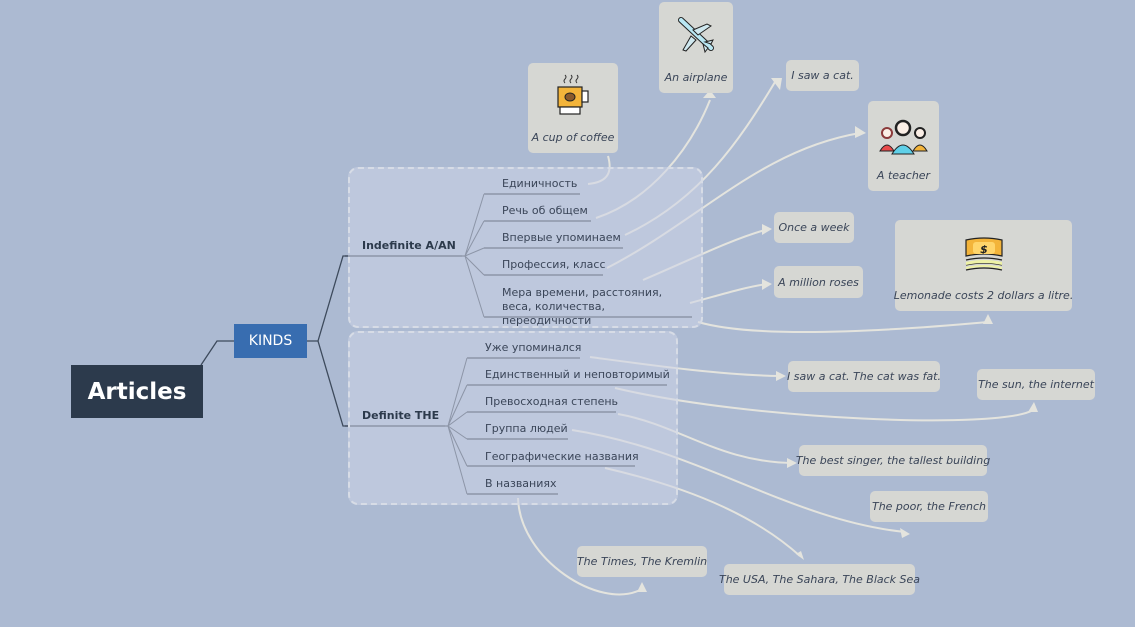  I want to click on example-text-teacher: A teacher, so click(903, 175).